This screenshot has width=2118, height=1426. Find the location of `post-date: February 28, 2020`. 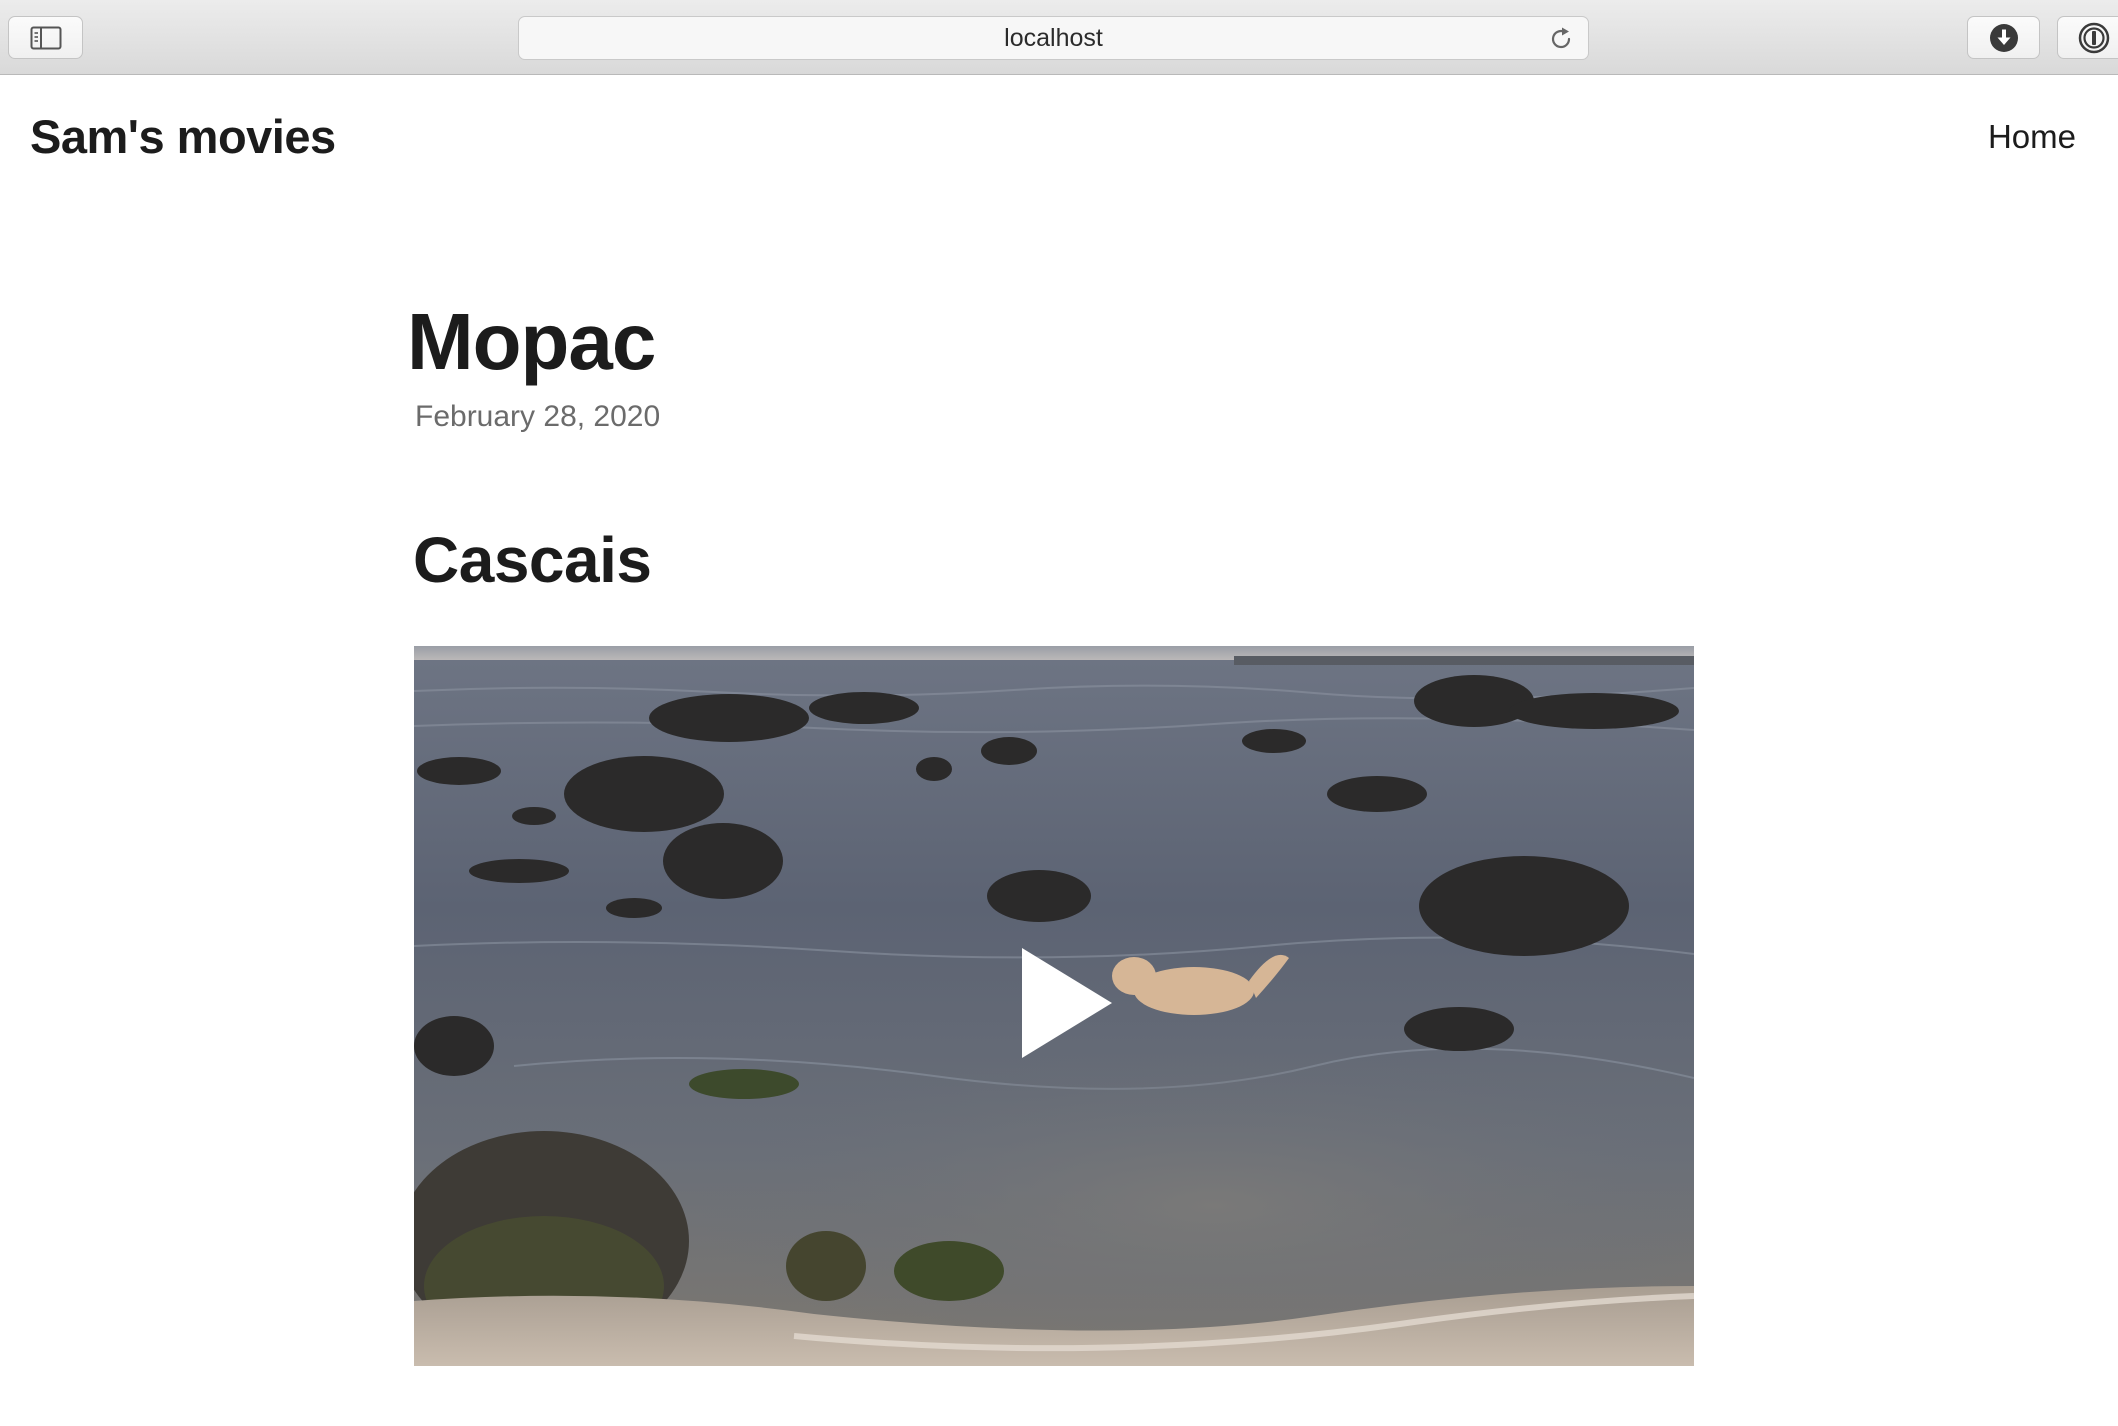

post-date: February 28, 2020 is located at coordinates (538, 416).